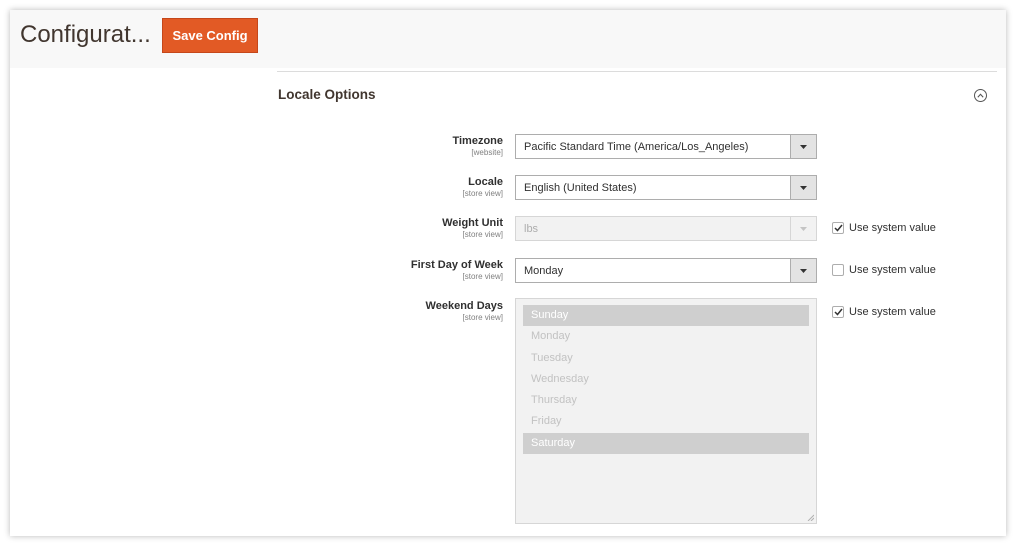  I want to click on section-title: Locale Options, so click(327, 94).